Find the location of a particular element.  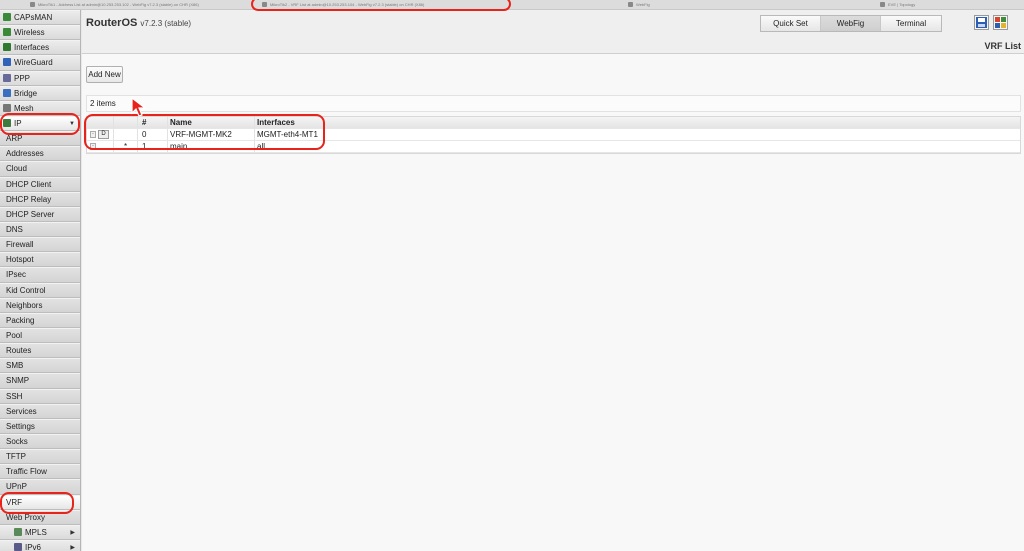

row-number: 0 is located at coordinates (153, 134).